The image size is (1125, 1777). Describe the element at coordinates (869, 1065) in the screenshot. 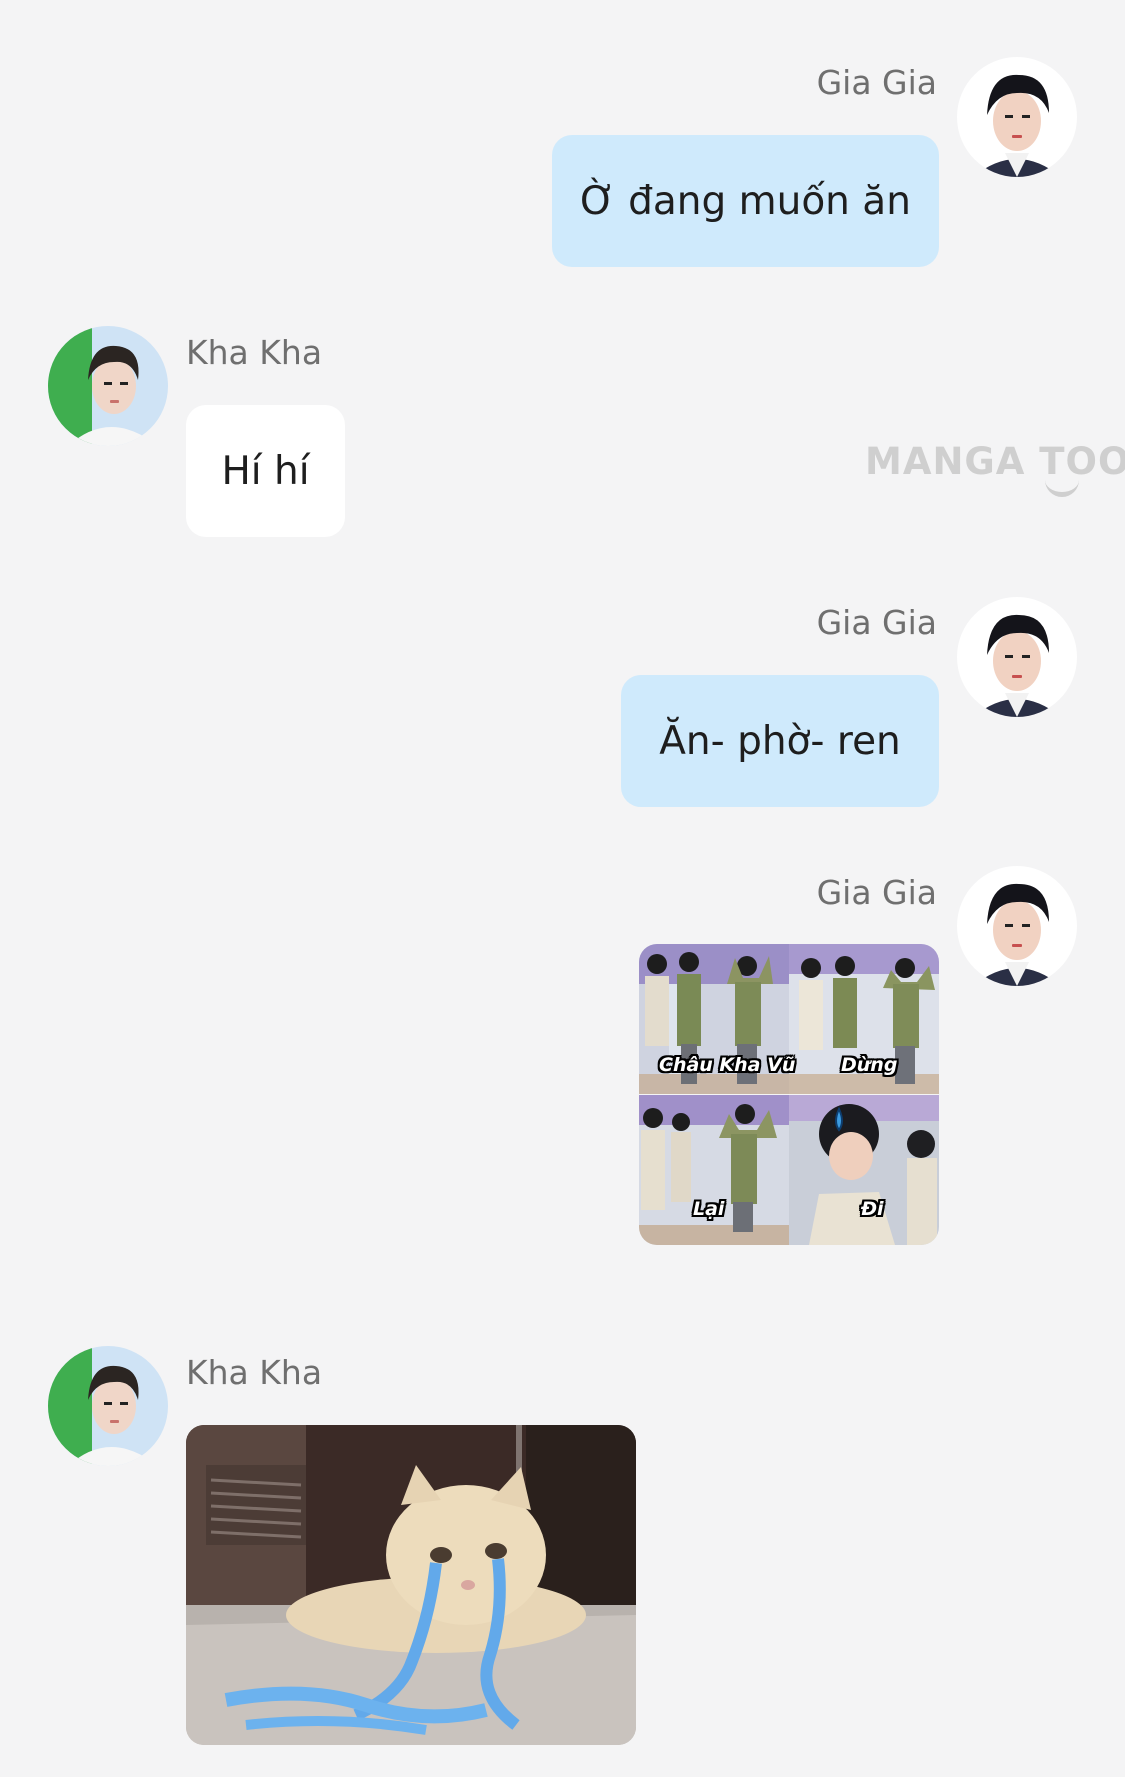

I see `meme-caption: Dừng` at that location.